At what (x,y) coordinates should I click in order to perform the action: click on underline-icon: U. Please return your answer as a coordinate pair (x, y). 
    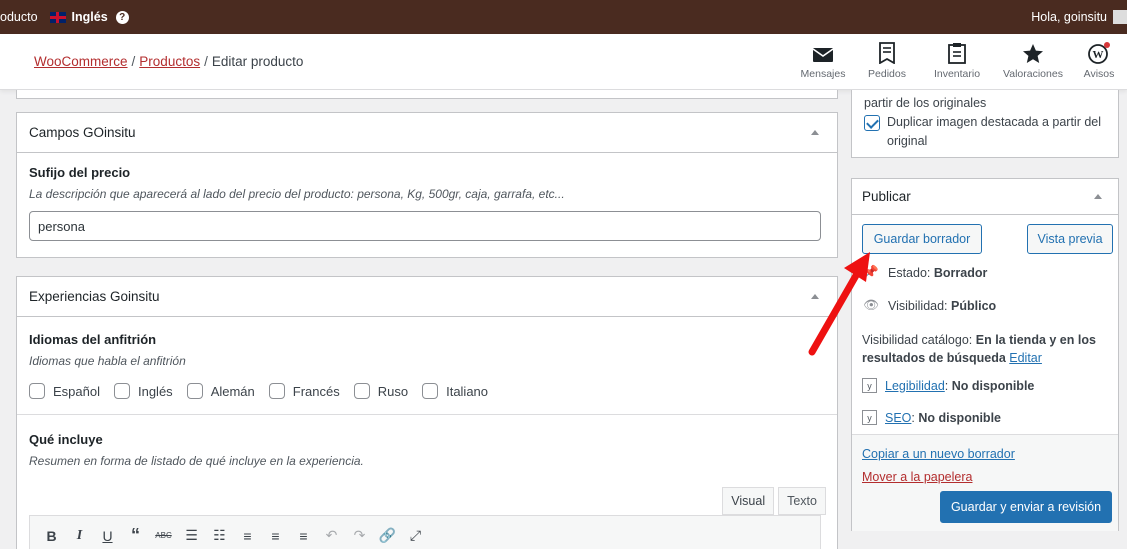
    Looking at the image, I should click on (107, 536).